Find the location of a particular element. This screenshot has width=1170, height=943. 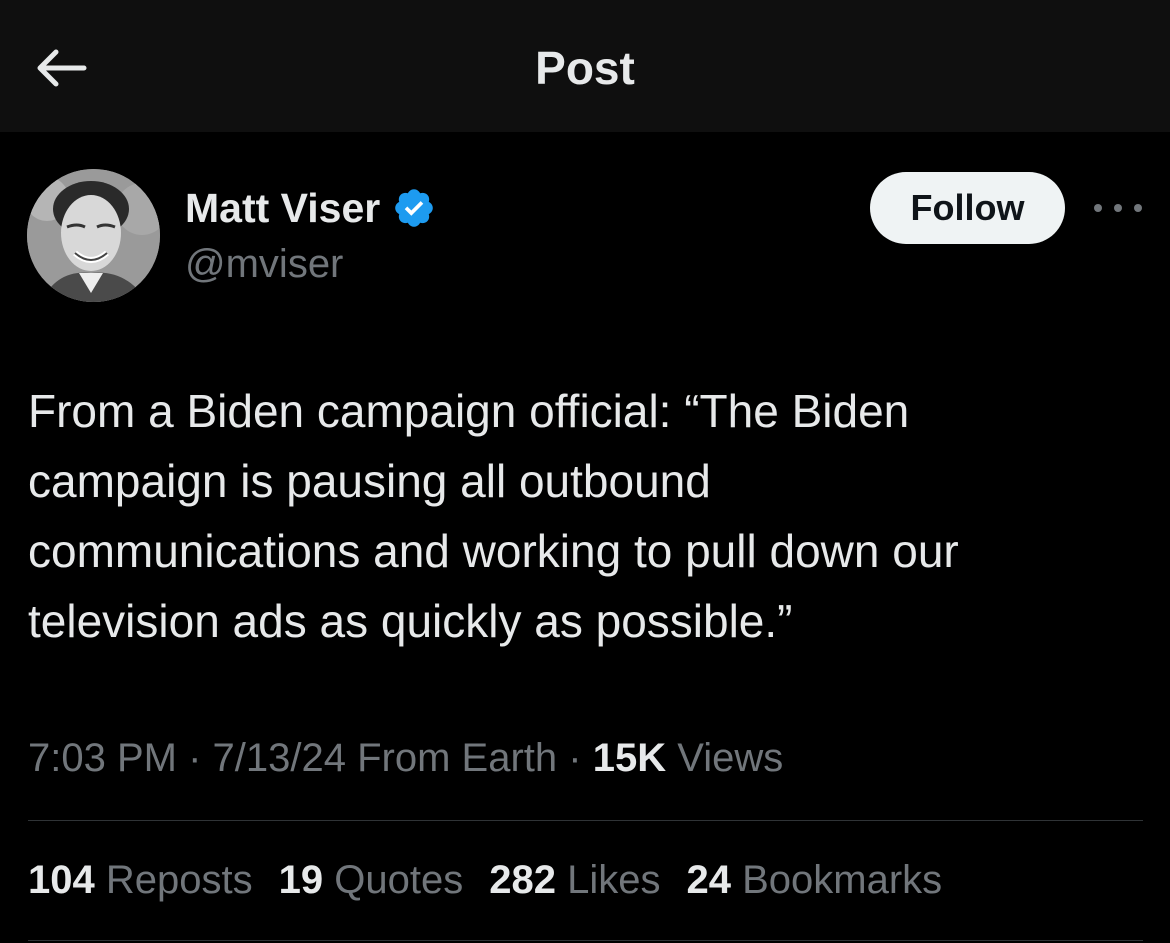

quotes-stat: 19 Quotes is located at coordinates (371, 880).